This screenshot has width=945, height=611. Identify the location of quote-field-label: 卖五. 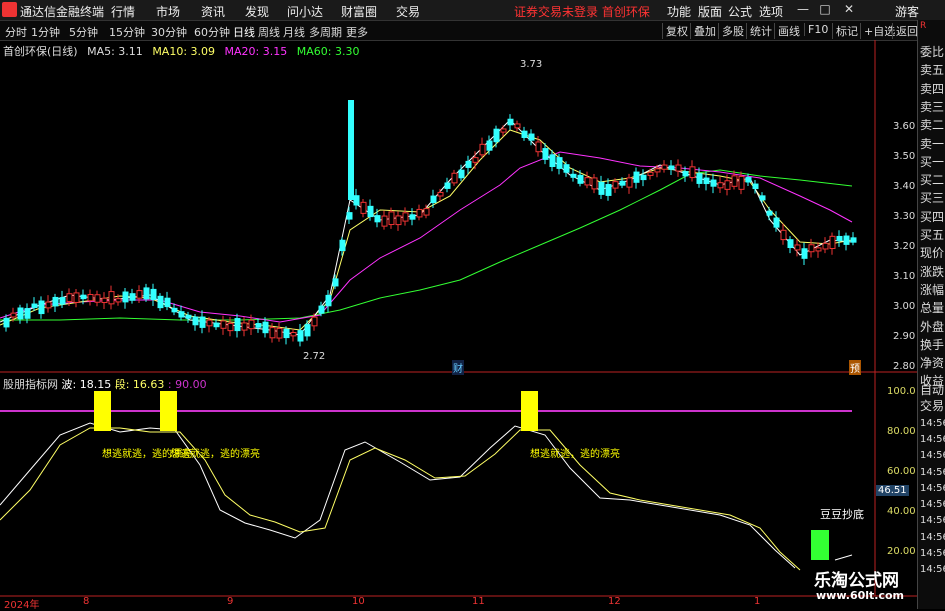
(932, 70).